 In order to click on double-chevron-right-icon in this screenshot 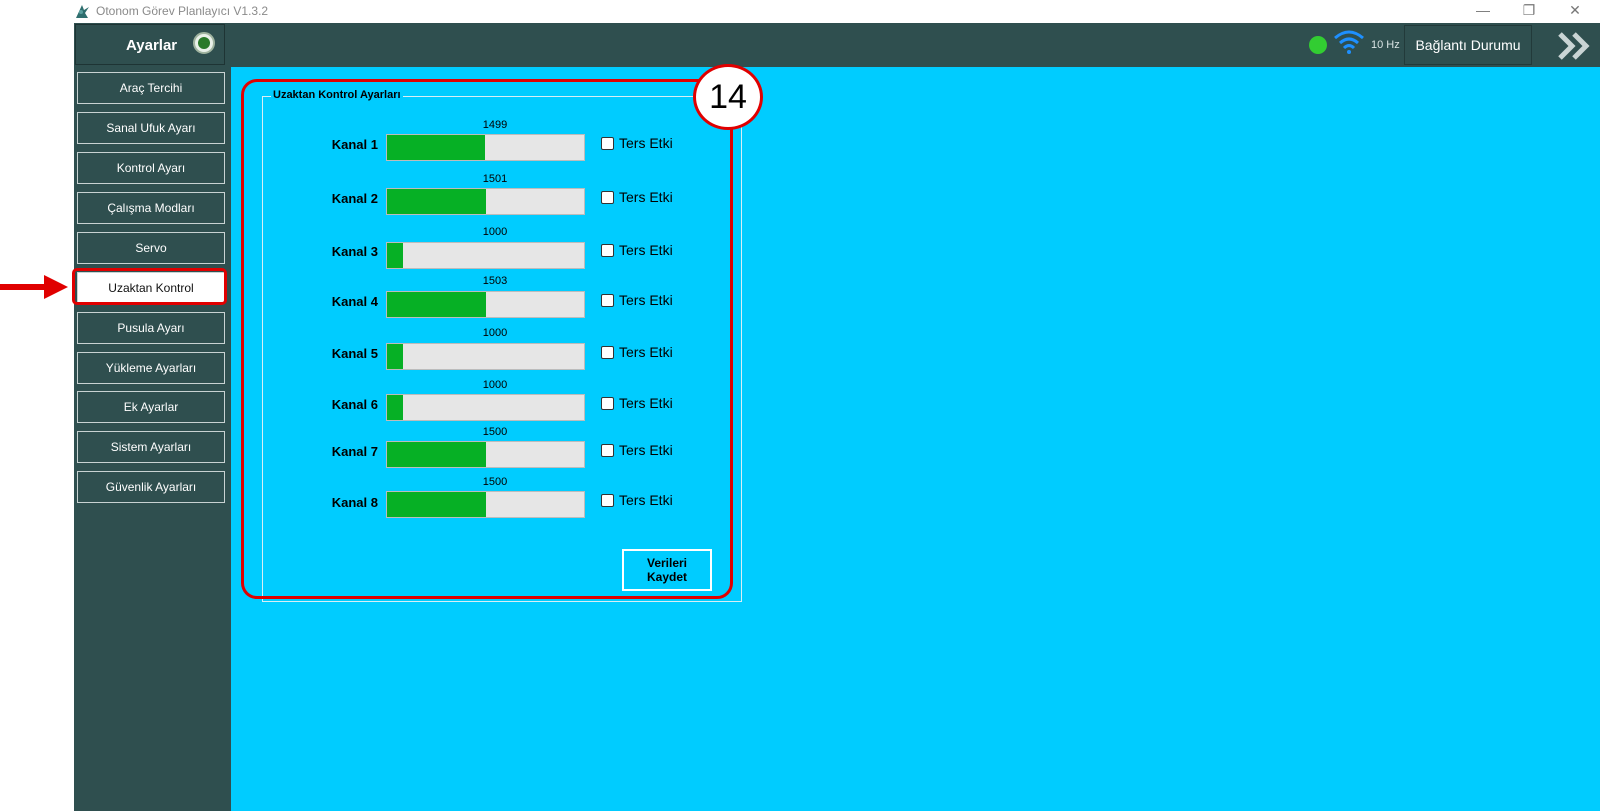, I will do `click(1575, 46)`.